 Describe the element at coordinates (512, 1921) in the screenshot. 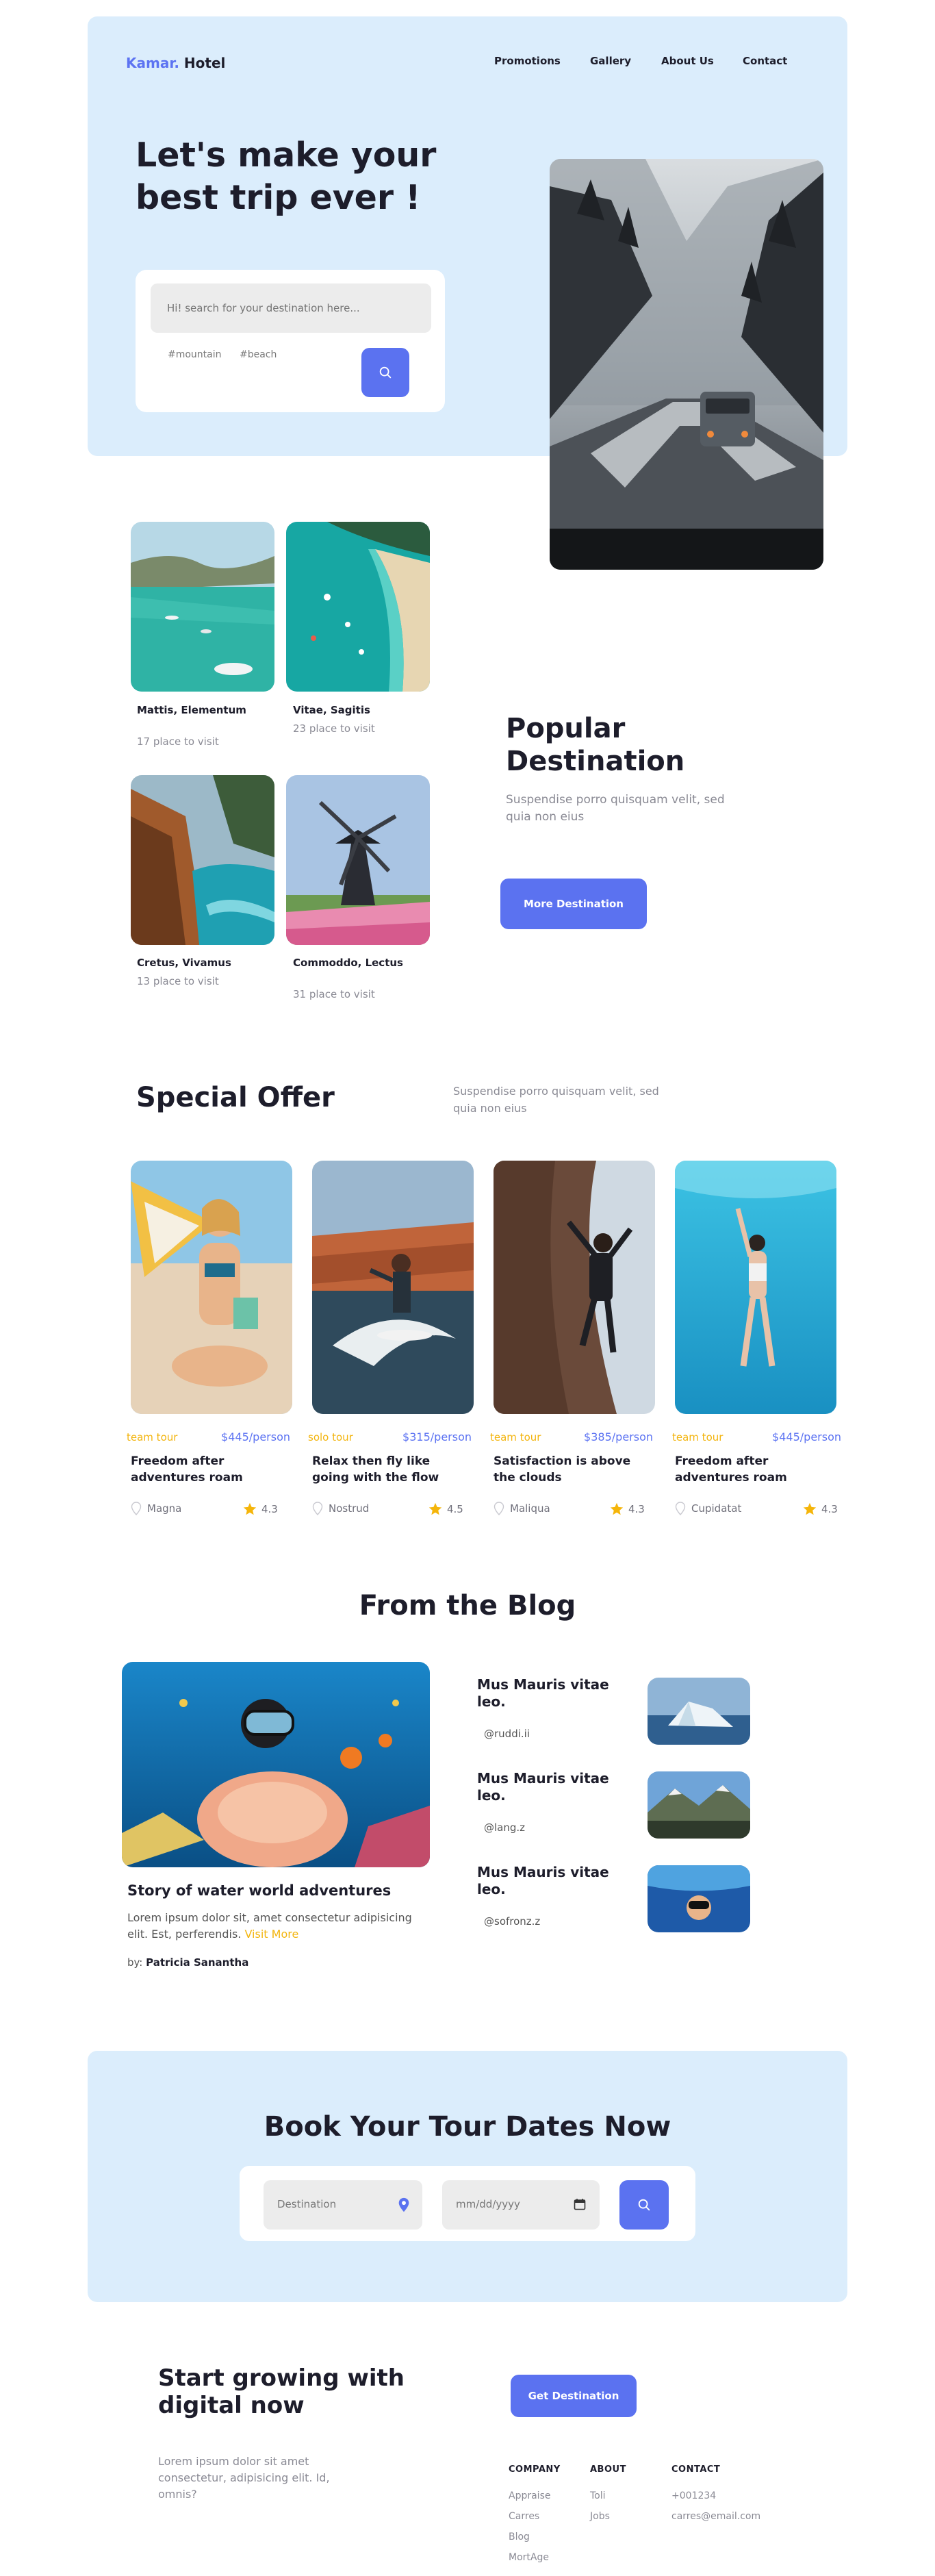

I see `blog-side-handle: @sofronz.z` at that location.